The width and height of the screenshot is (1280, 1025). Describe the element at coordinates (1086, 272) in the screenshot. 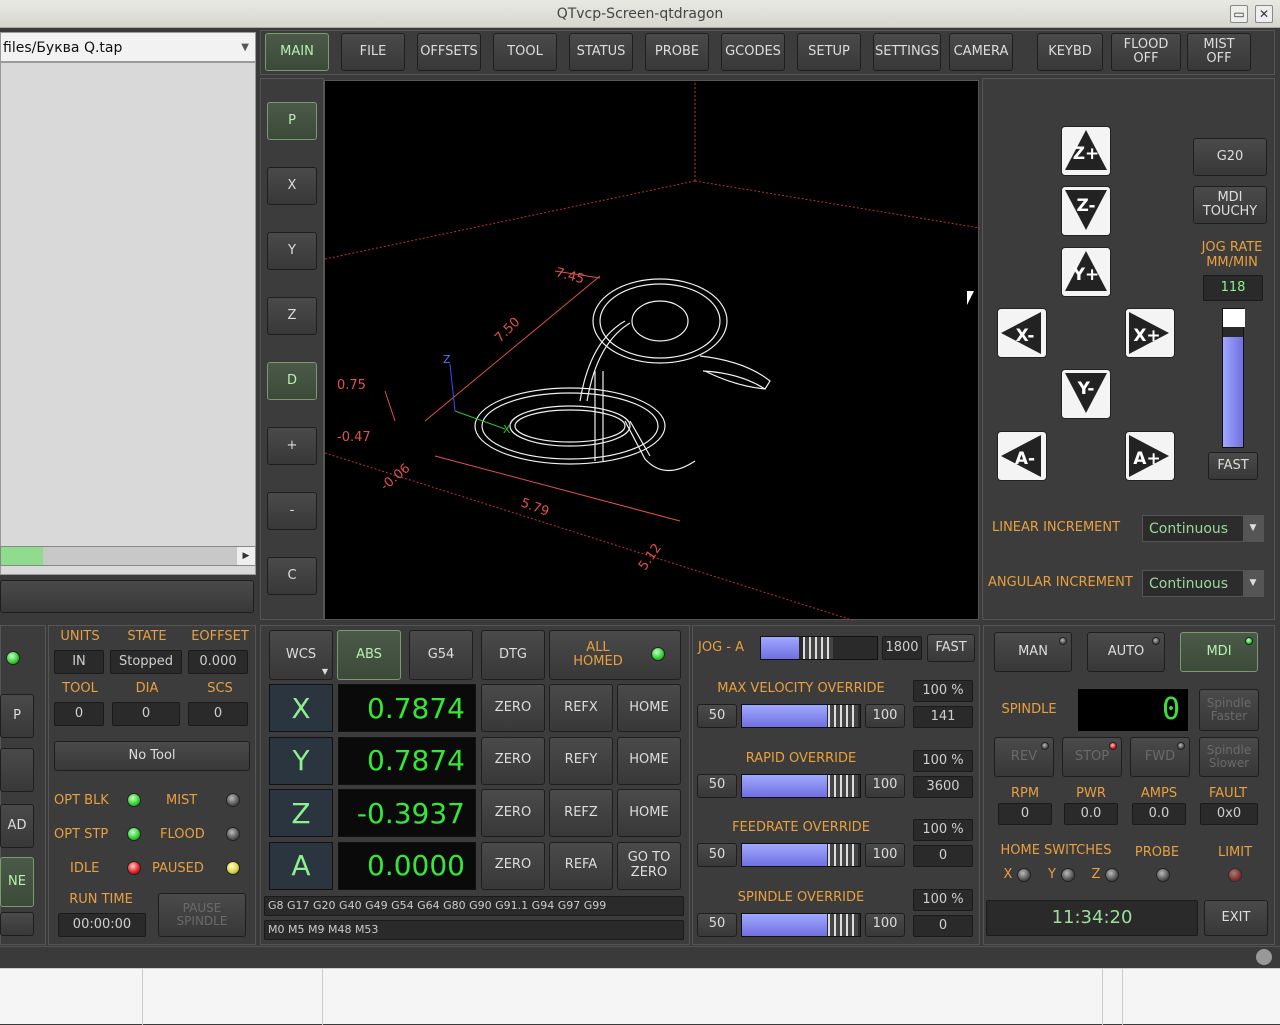

I see `jog-y-plus-button: Y+` at that location.